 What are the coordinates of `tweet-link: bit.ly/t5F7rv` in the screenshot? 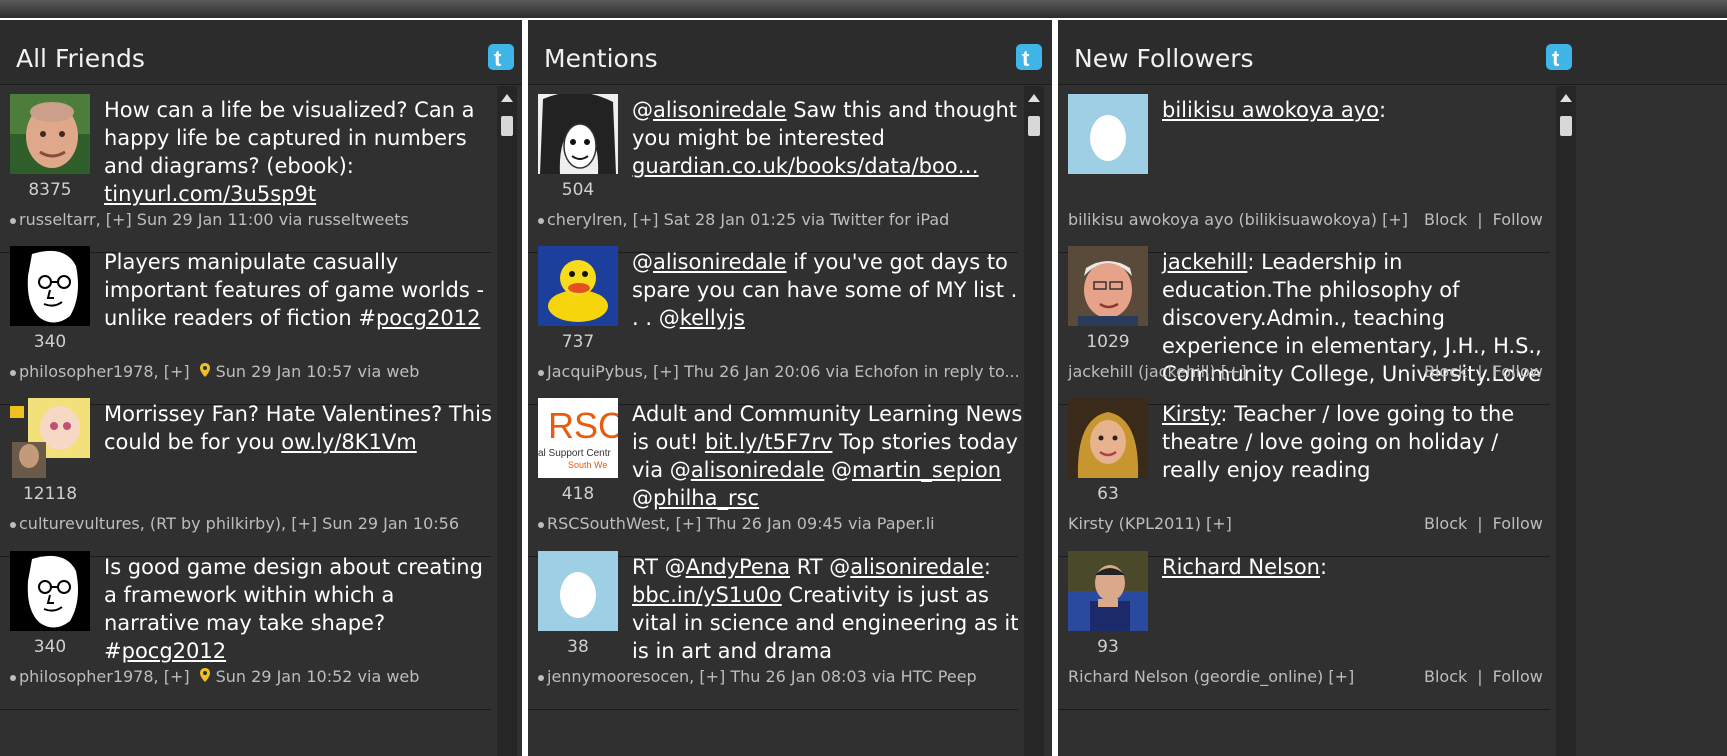 It's located at (769, 442).